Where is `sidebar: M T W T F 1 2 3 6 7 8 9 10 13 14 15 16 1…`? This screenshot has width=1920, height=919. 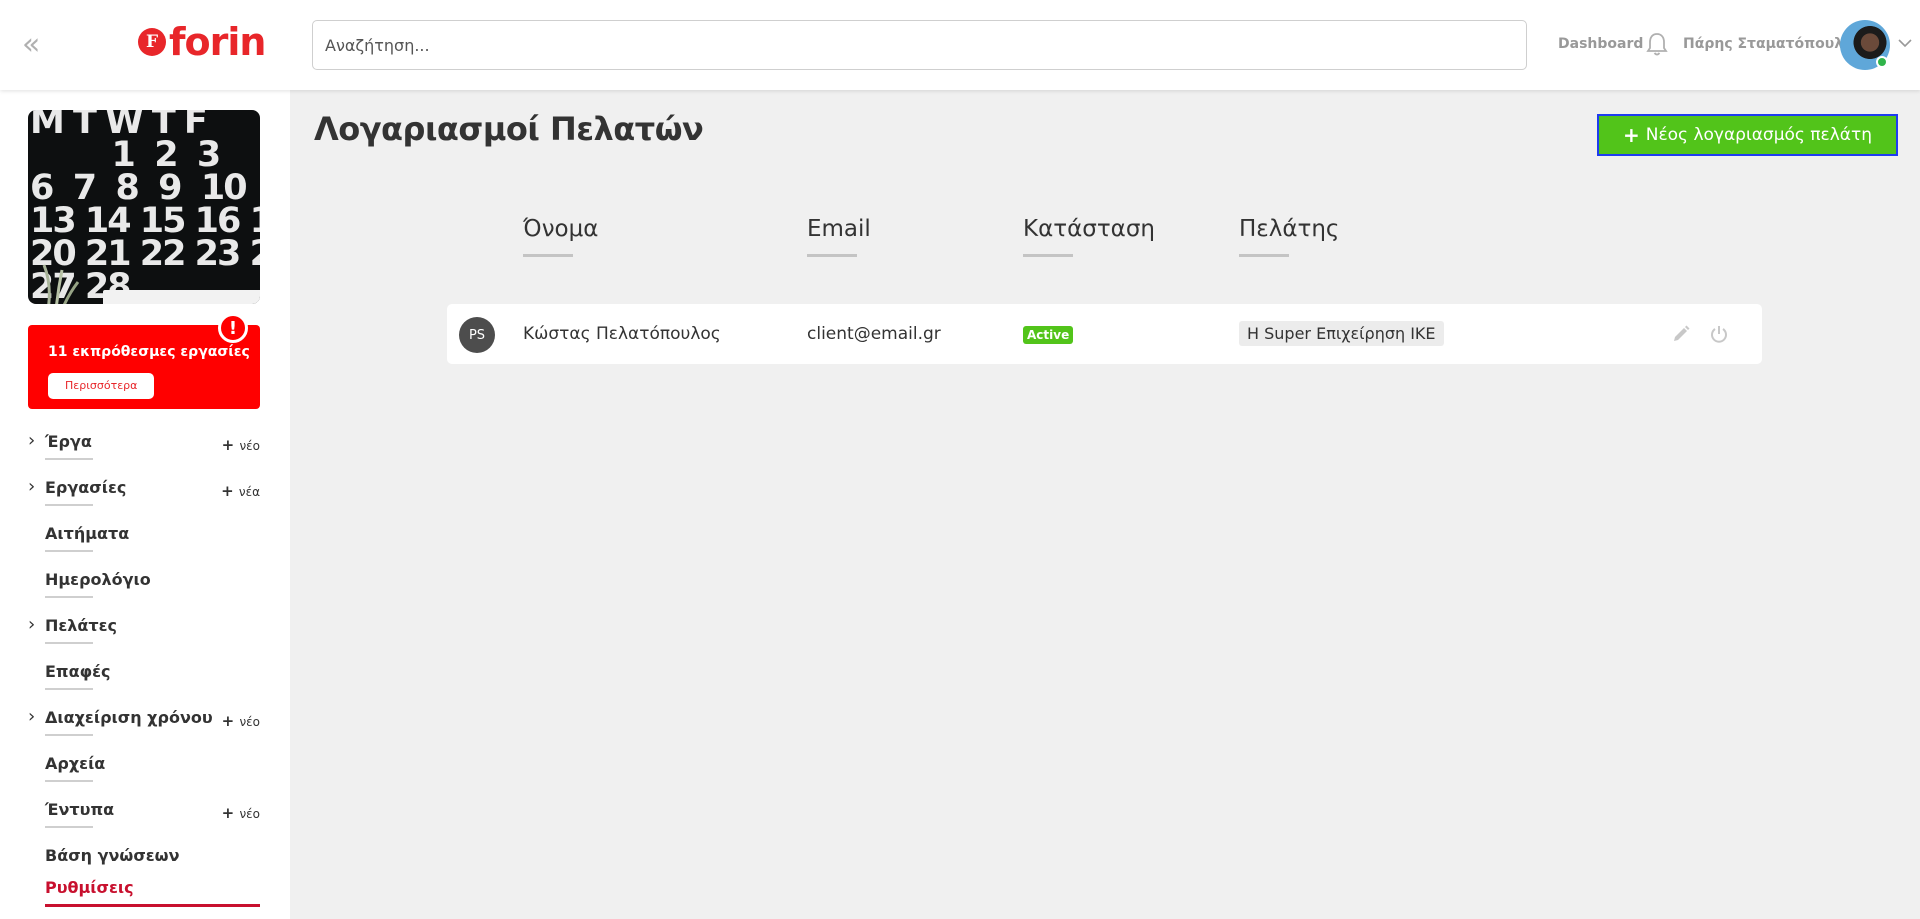 sidebar: M T W T F 1 2 3 6 7 8 9 10 13 14 15 16 1… is located at coordinates (145, 504).